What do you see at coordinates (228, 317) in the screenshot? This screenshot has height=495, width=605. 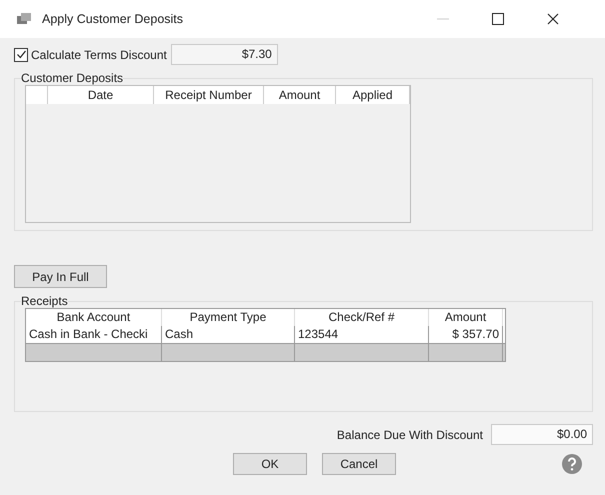 I see `column-header: Payment Type` at bounding box center [228, 317].